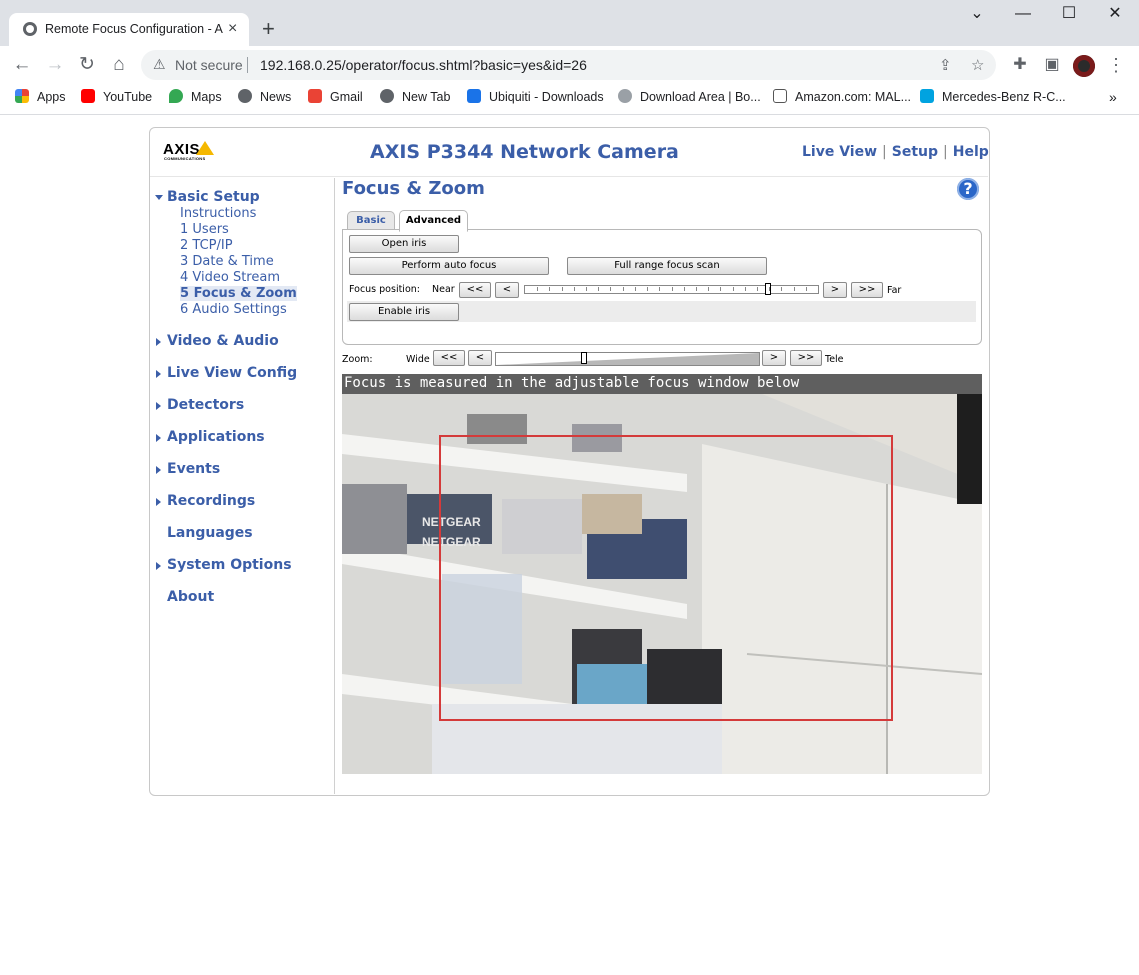 The image size is (1139, 975). Describe the element at coordinates (371, 220) in the screenshot. I see `tab-basic: Basic` at that location.